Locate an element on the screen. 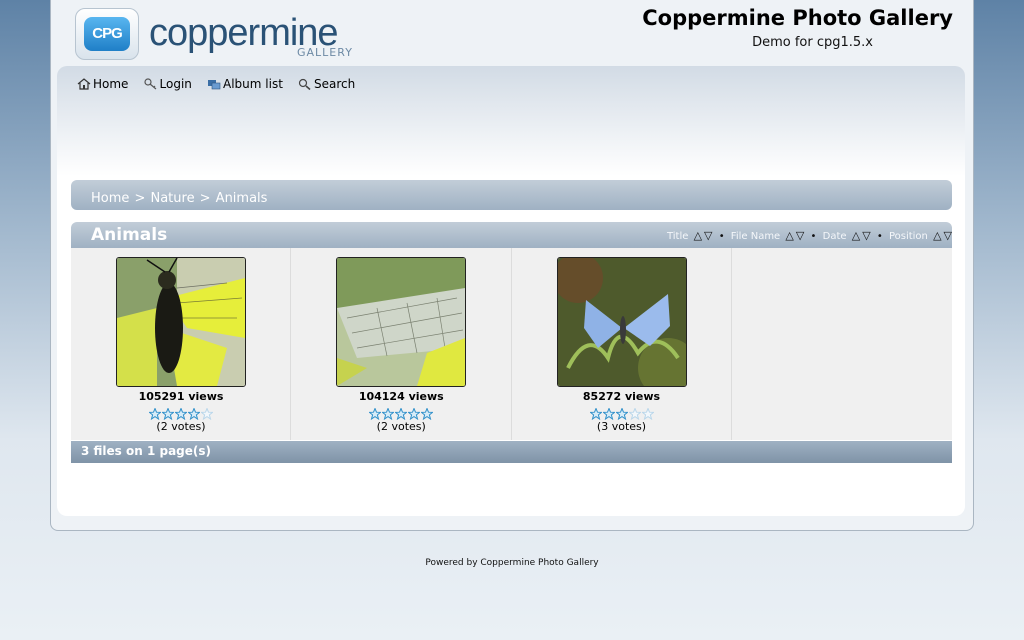 This screenshot has width=1024, height=640. breadcrumb-album: Animals is located at coordinates (242, 198).